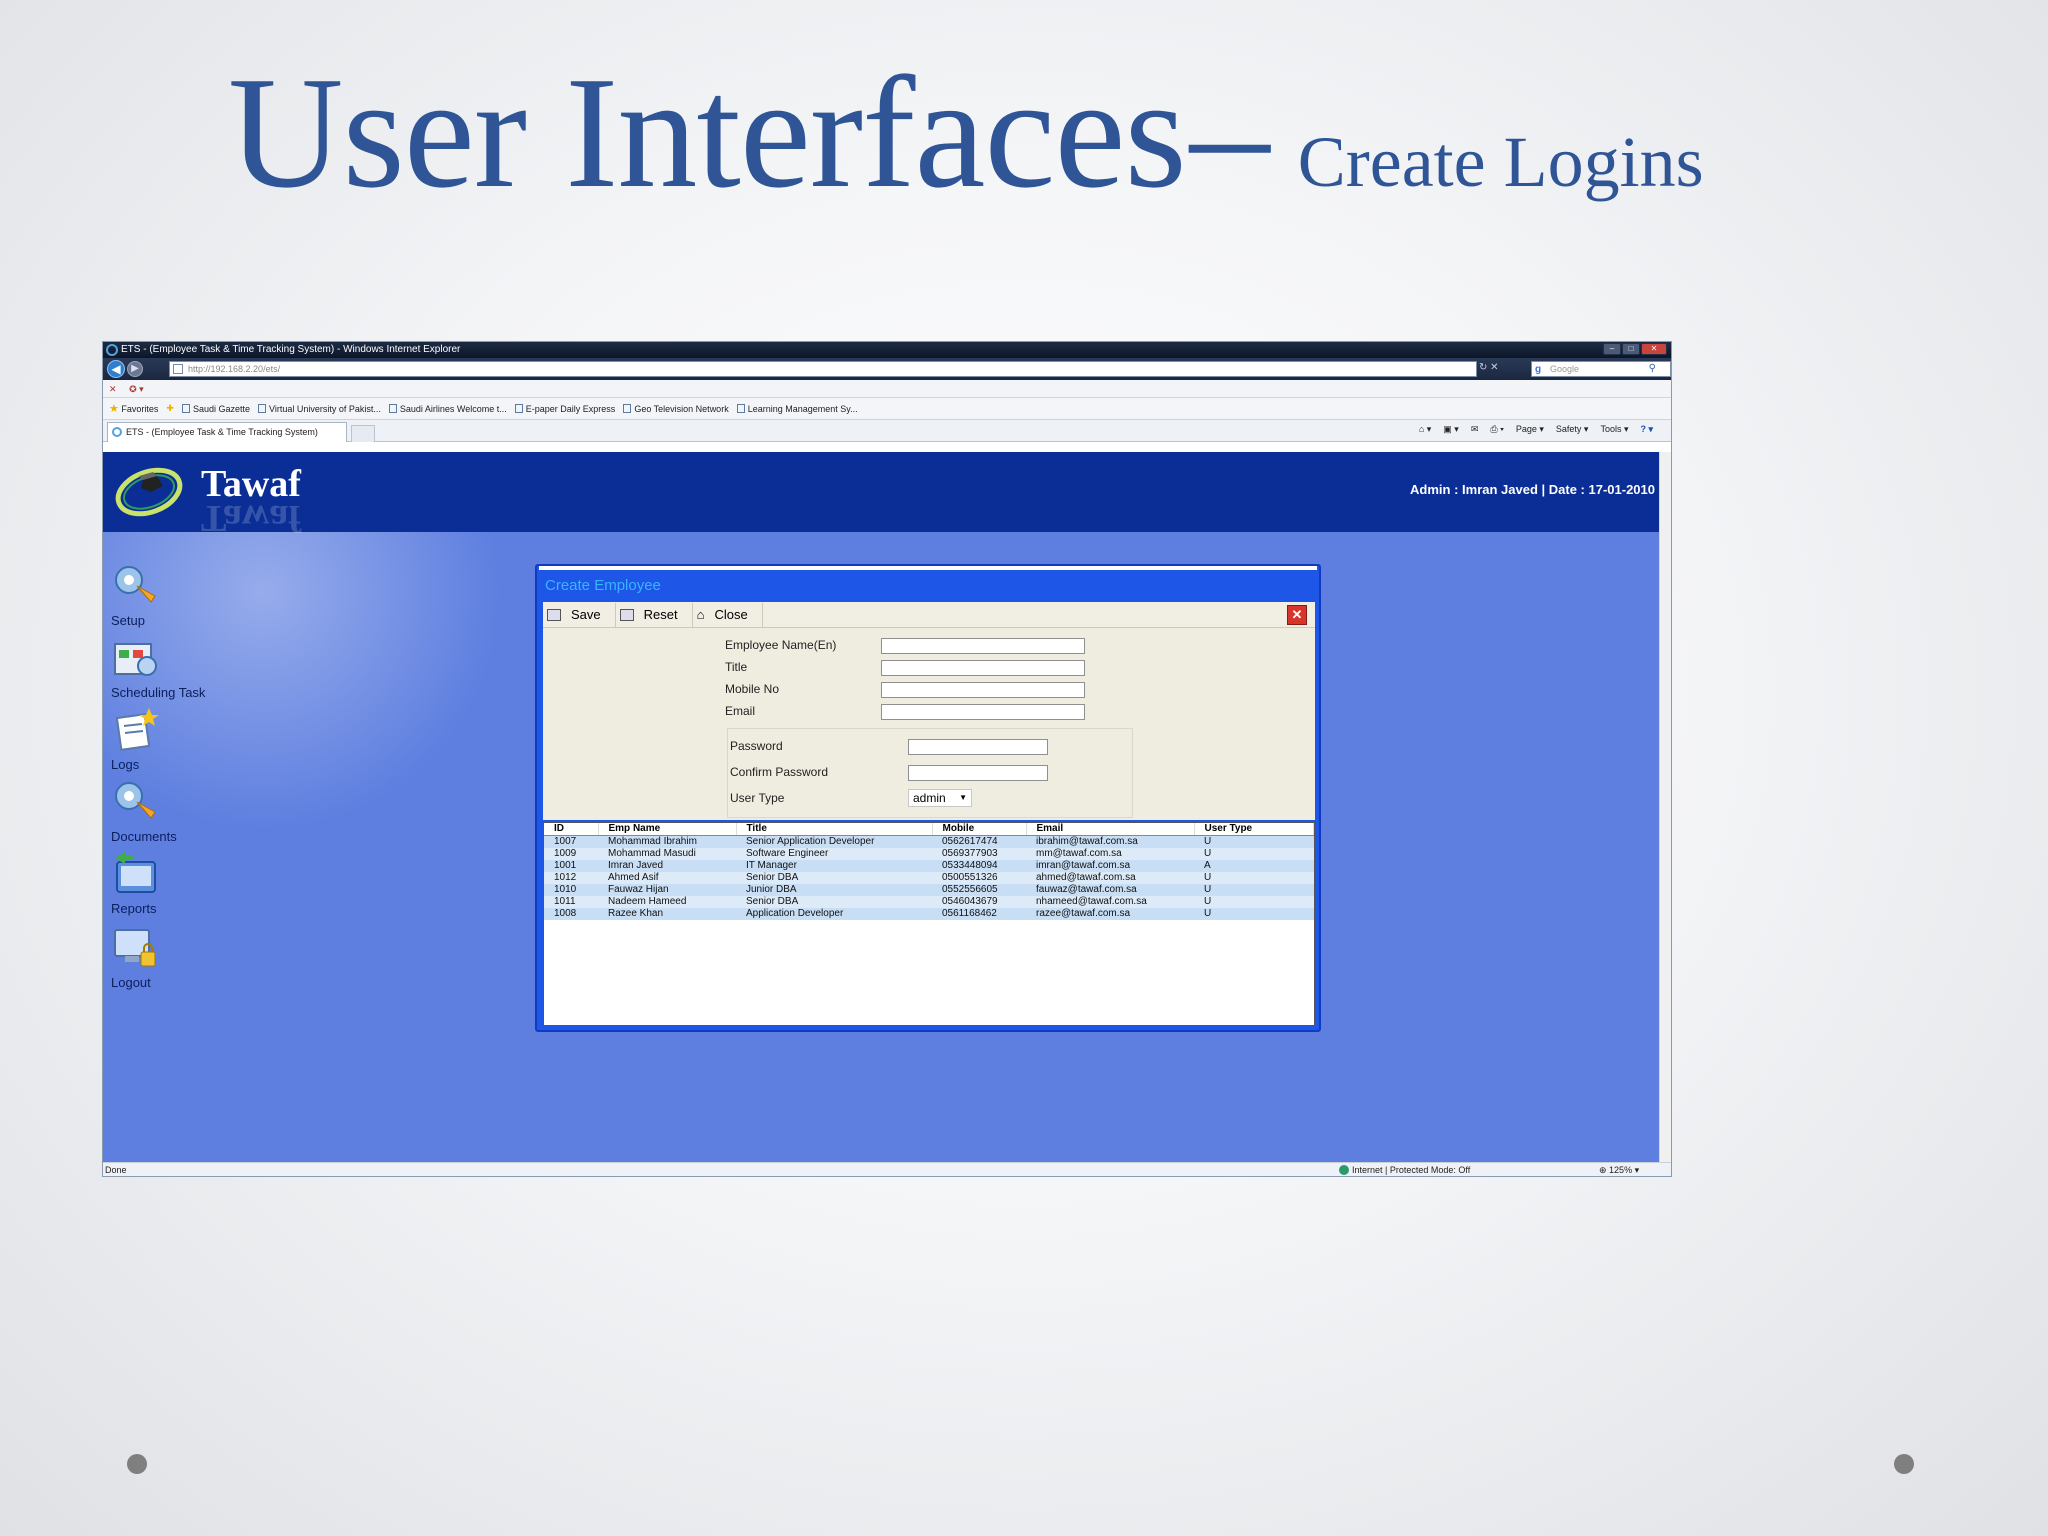 The image size is (2048, 1536). Describe the element at coordinates (1646, 429) in the screenshot. I see `help-menu: ? ▾` at that location.